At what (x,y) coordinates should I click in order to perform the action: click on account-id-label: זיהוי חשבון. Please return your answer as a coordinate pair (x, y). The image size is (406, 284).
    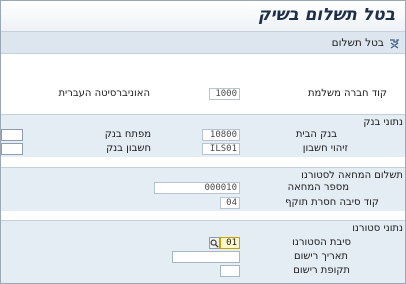
    Looking at the image, I should click on (325, 148).